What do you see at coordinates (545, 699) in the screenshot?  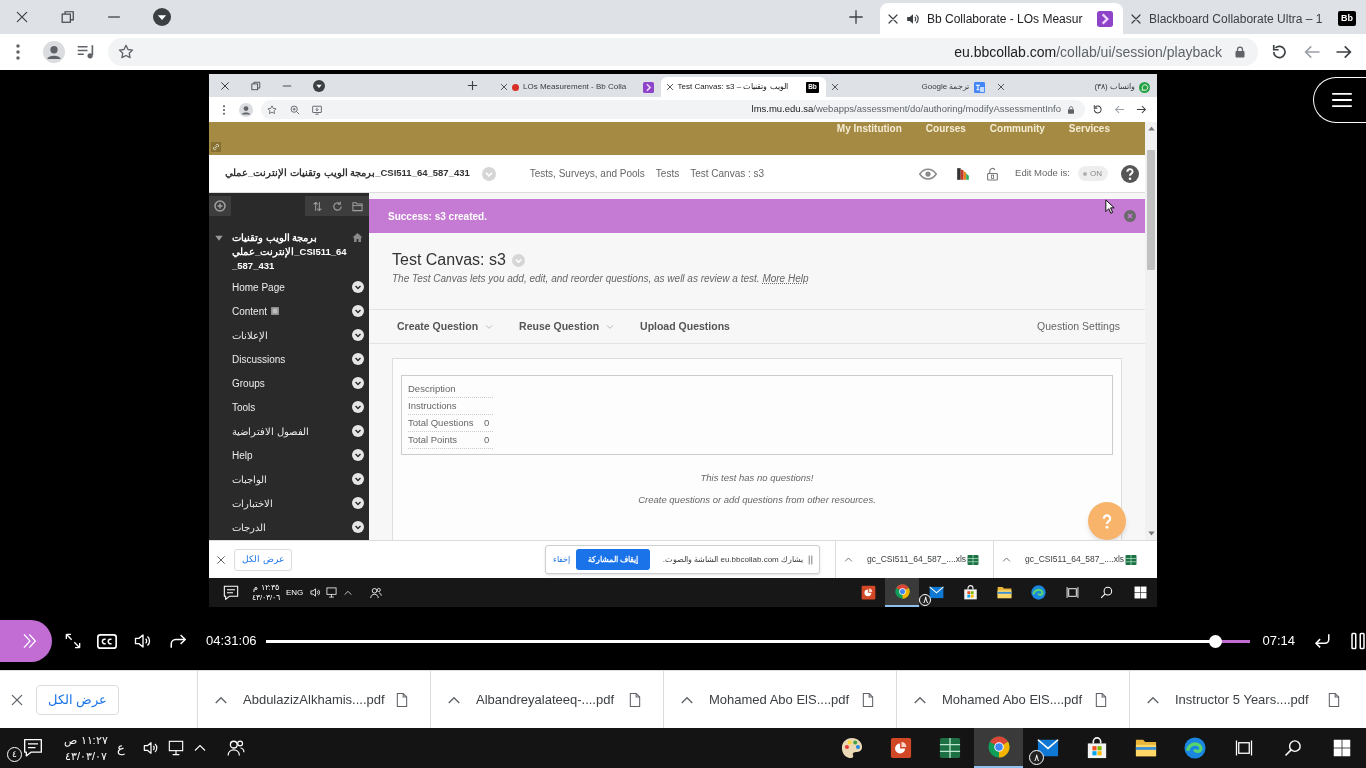 I see `file-name: Albandreyalateeq-....pdf` at bounding box center [545, 699].